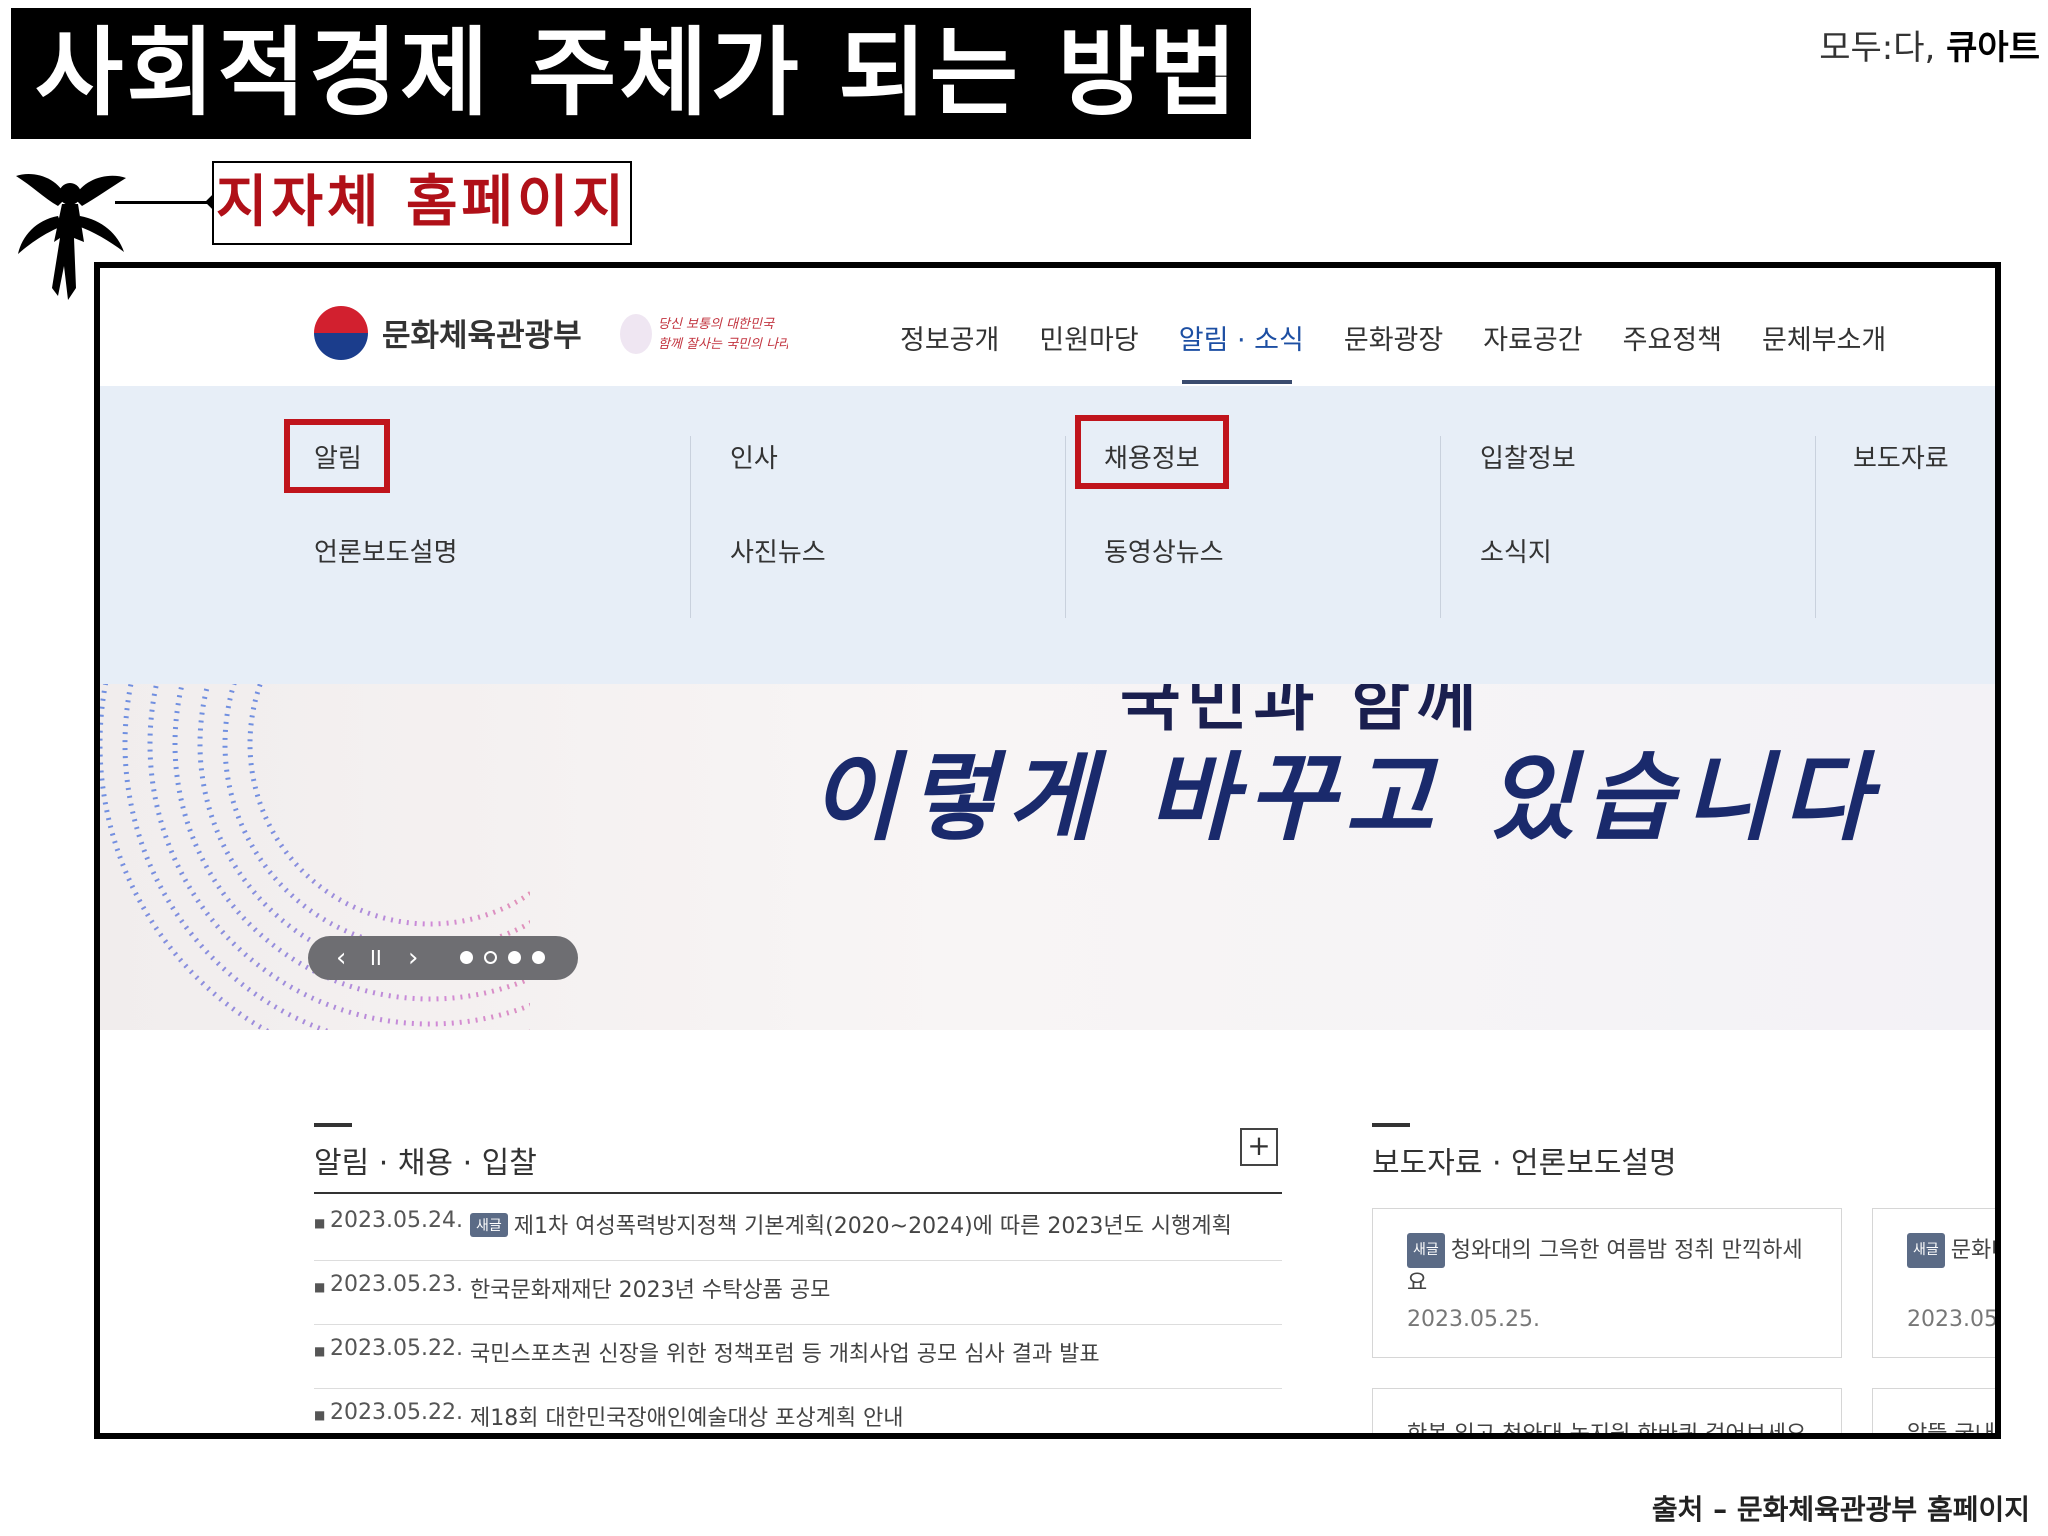 The height and width of the screenshot is (1536, 2048). I want to click on tab-recruit: · 채용, so click(416, 1163).